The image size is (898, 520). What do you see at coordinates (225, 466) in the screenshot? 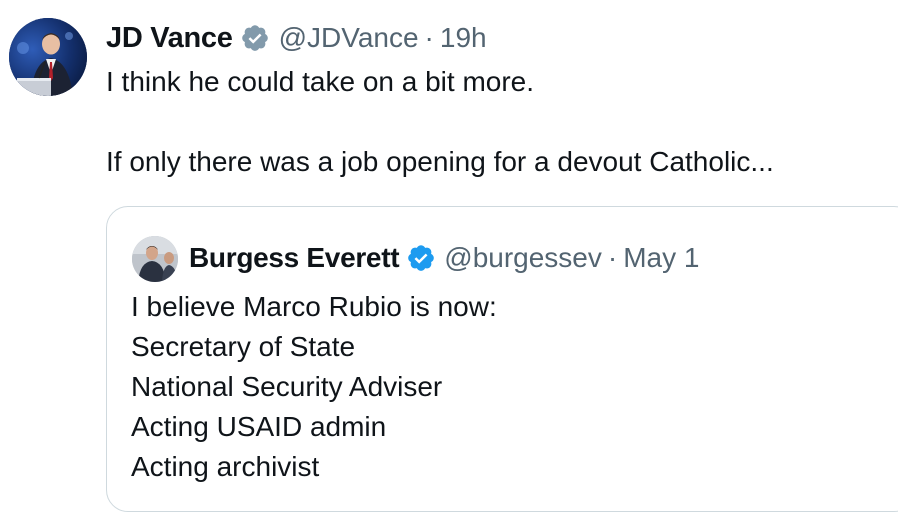
I see `quoted-text-line: Acting archivist` at bounding box center [225, 466].